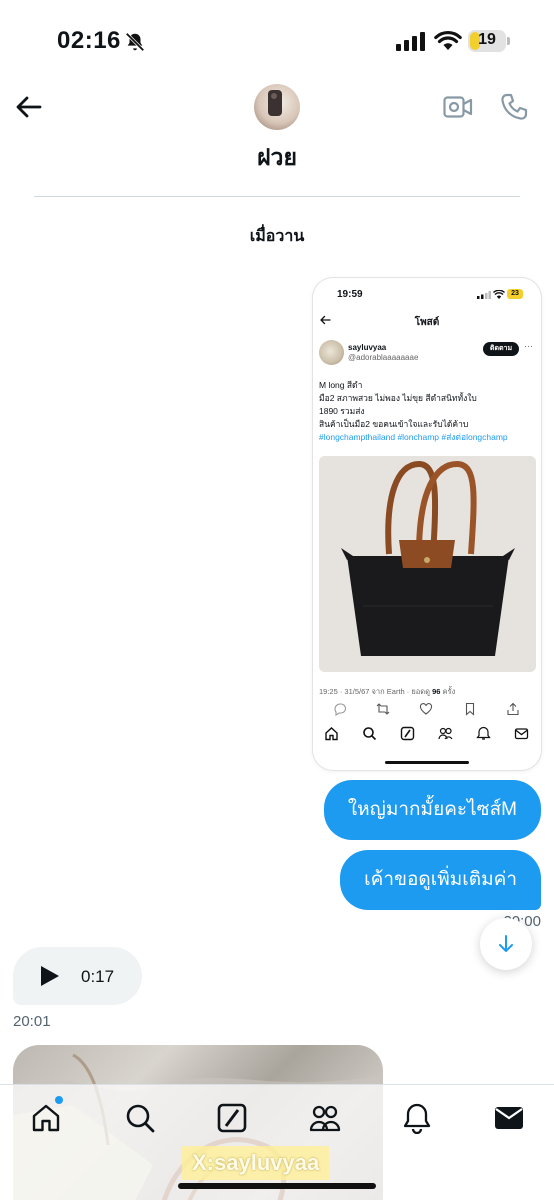 The width and height of the screenshot is (554, 1200). Describe the element at coordinates (277, 158) in the screenshot. I see `contact-name: ฝวย` at that location.